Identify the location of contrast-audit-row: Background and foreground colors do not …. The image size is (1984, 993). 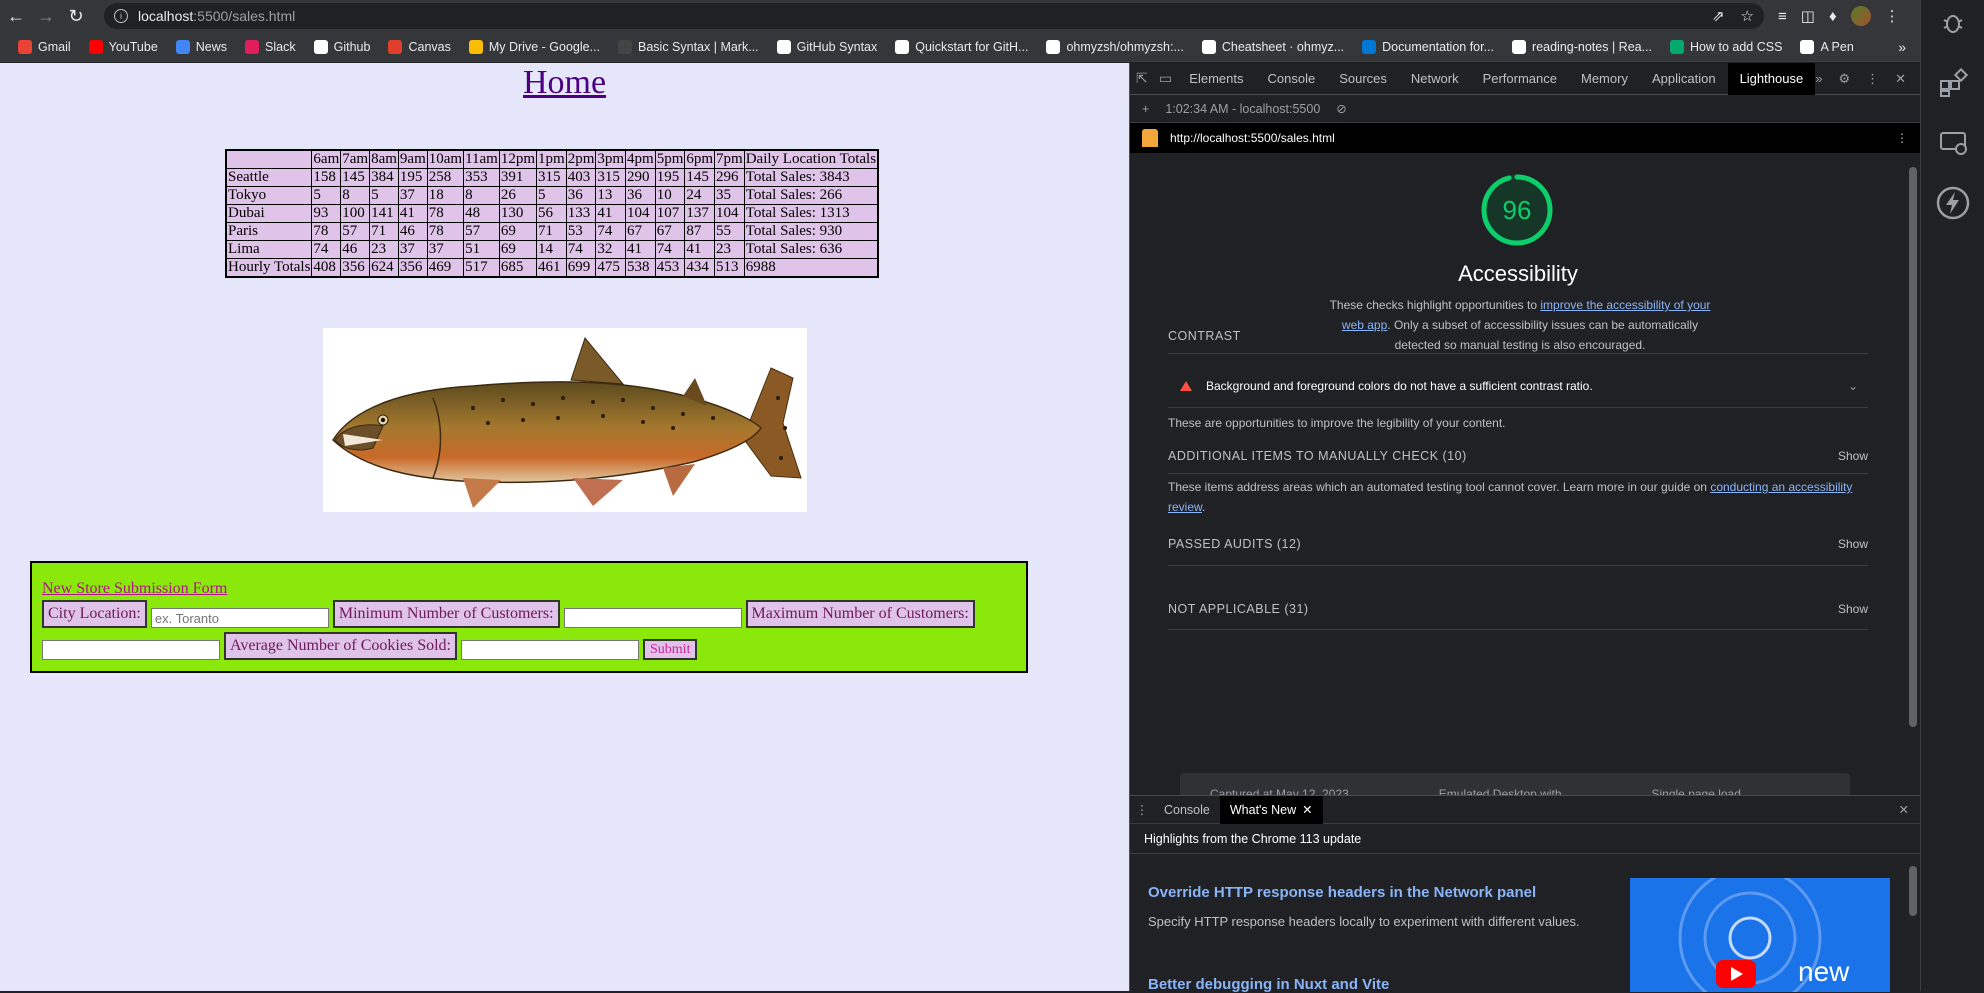
(1518, 386).